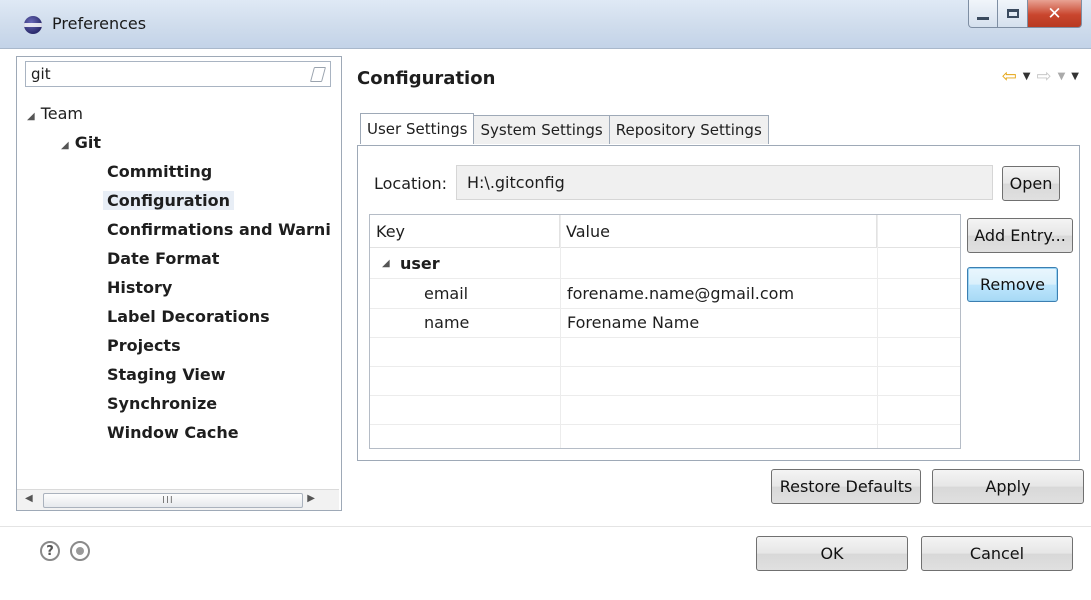 Image resolution: width=1091 pixels, height=600 pixels. I want to click on footer-divider, so click(545, 526).